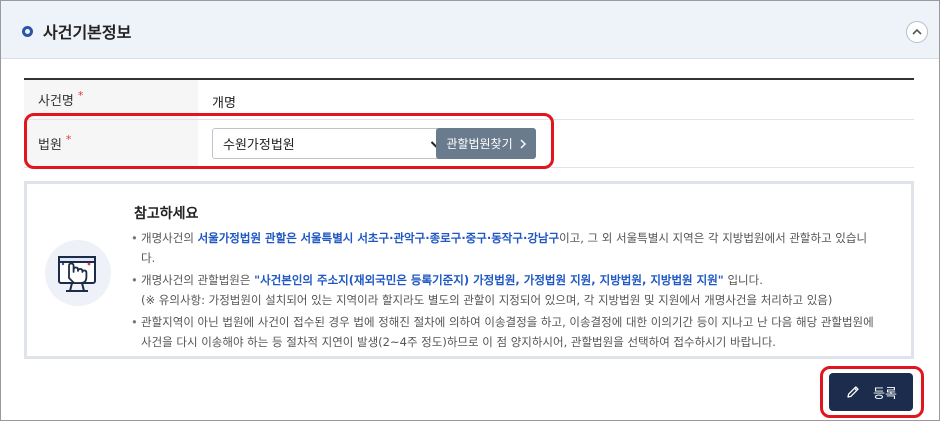 The width and height of the screenshot is (940, 421). What do you see at coordinates (198, 280) in the screenshot?
I see `notice-text: 개명사건의 관할법원은` at bounding box center [198, 280].